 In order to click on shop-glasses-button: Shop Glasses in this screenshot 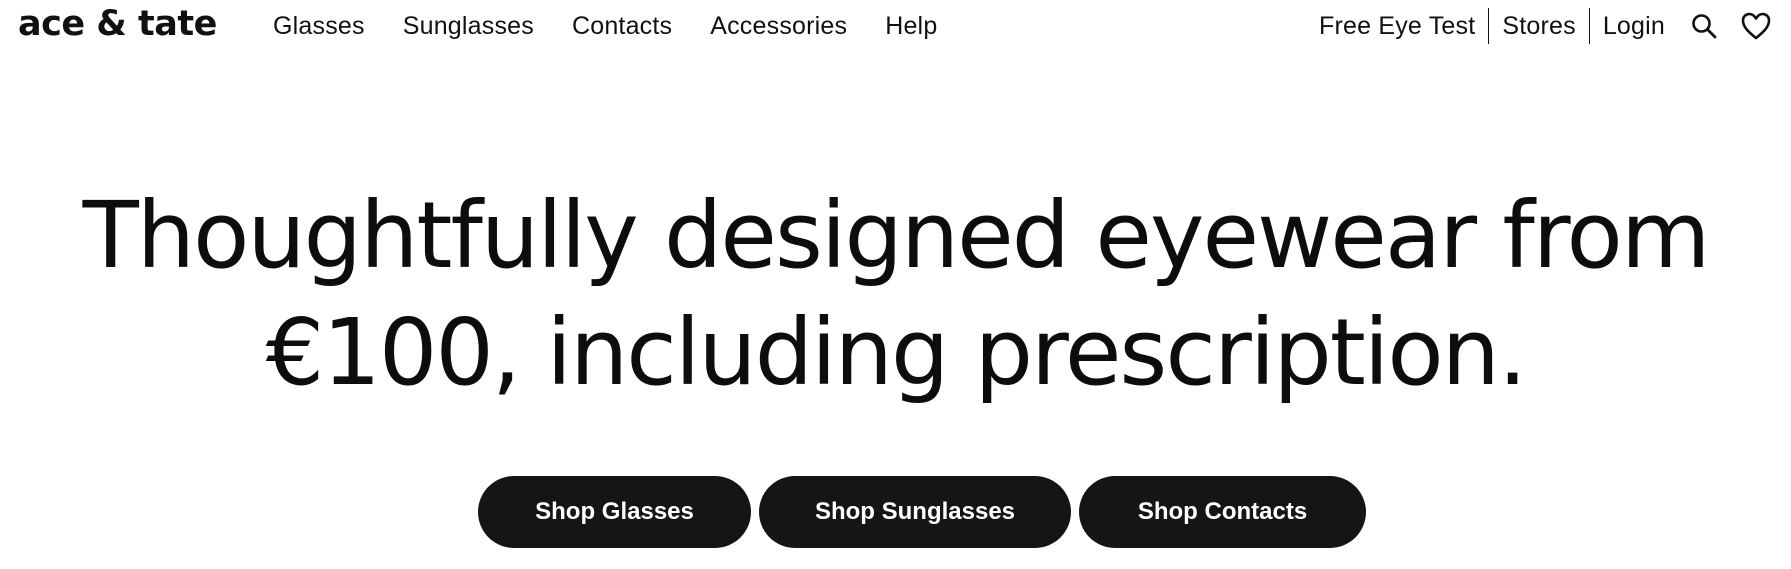, I will do `click(614, 512)`.